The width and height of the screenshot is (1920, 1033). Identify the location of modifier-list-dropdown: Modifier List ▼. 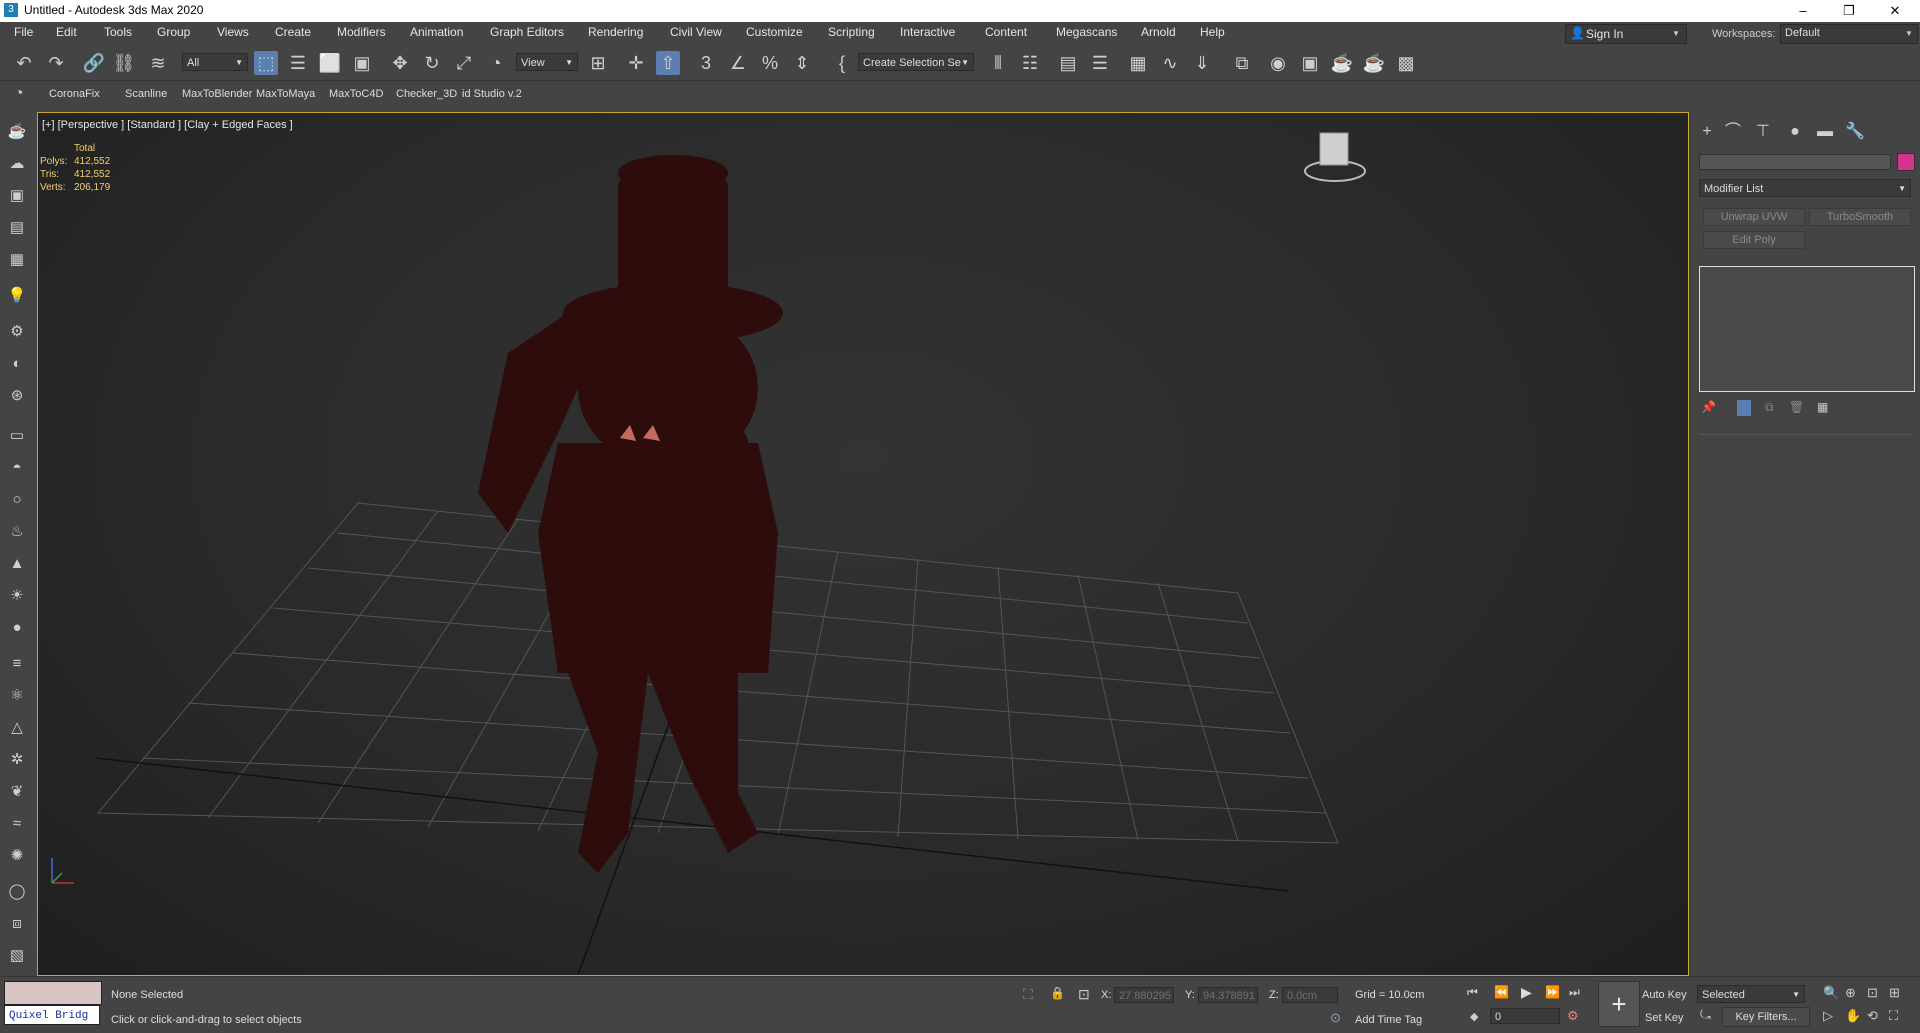
(1805, 188).